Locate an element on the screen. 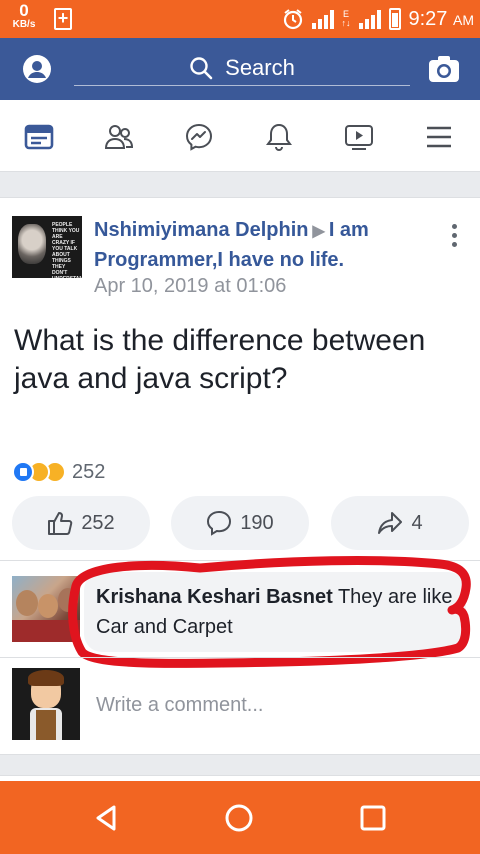 This screenshot has height=854, width=480. signal-icon is located at coordinates (322, 19).